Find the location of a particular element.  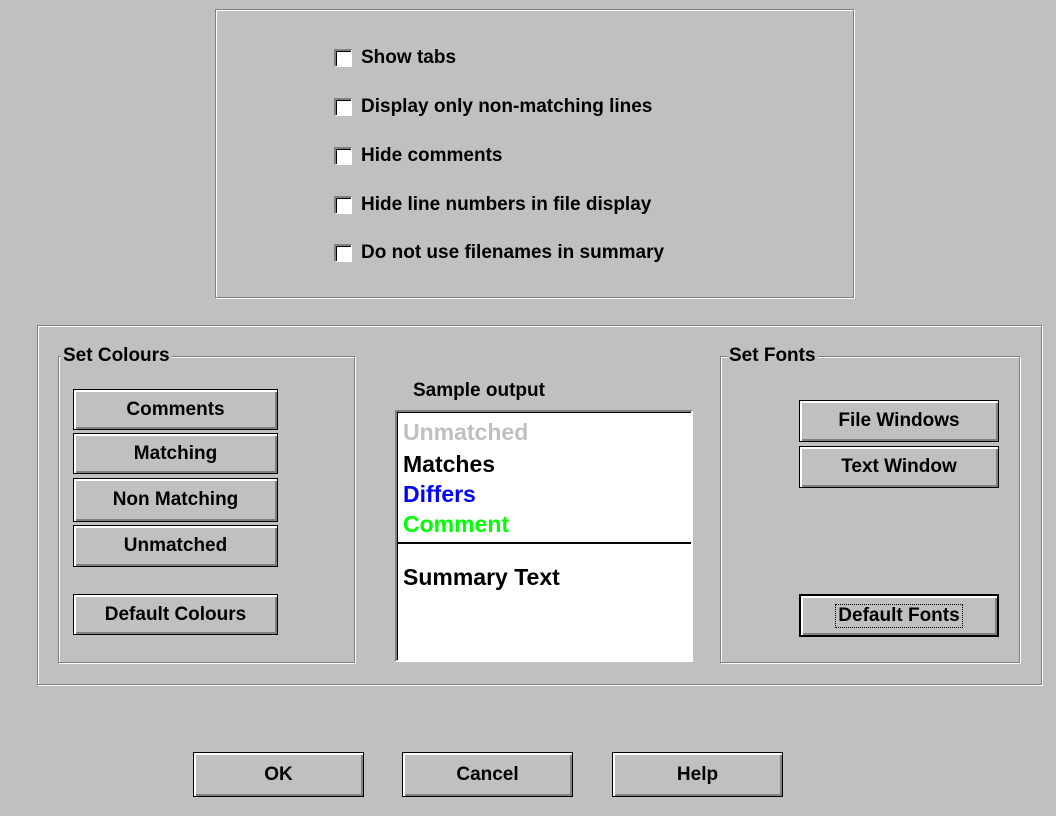

display-only-non-matching-checkbox: Display only non-matching lines is located at coordinates (493, 107).